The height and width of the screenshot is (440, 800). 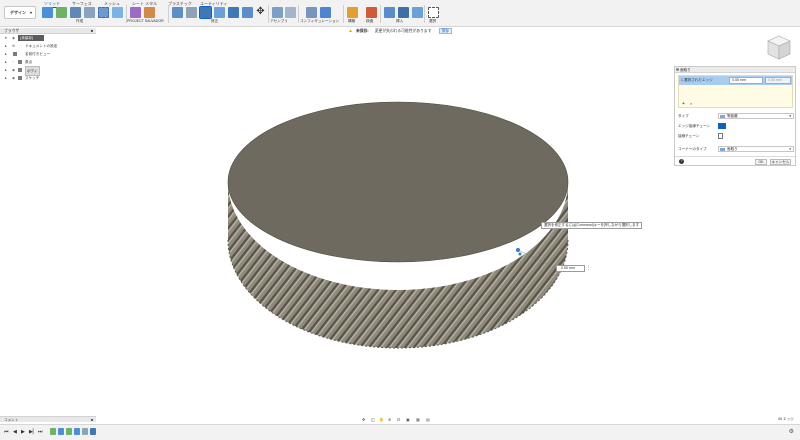 What do you see at coordinates (756, 149) in the screenshot?
I see `corner-type-dropdown: 面取り ▾` at bounding box center [756, 149].